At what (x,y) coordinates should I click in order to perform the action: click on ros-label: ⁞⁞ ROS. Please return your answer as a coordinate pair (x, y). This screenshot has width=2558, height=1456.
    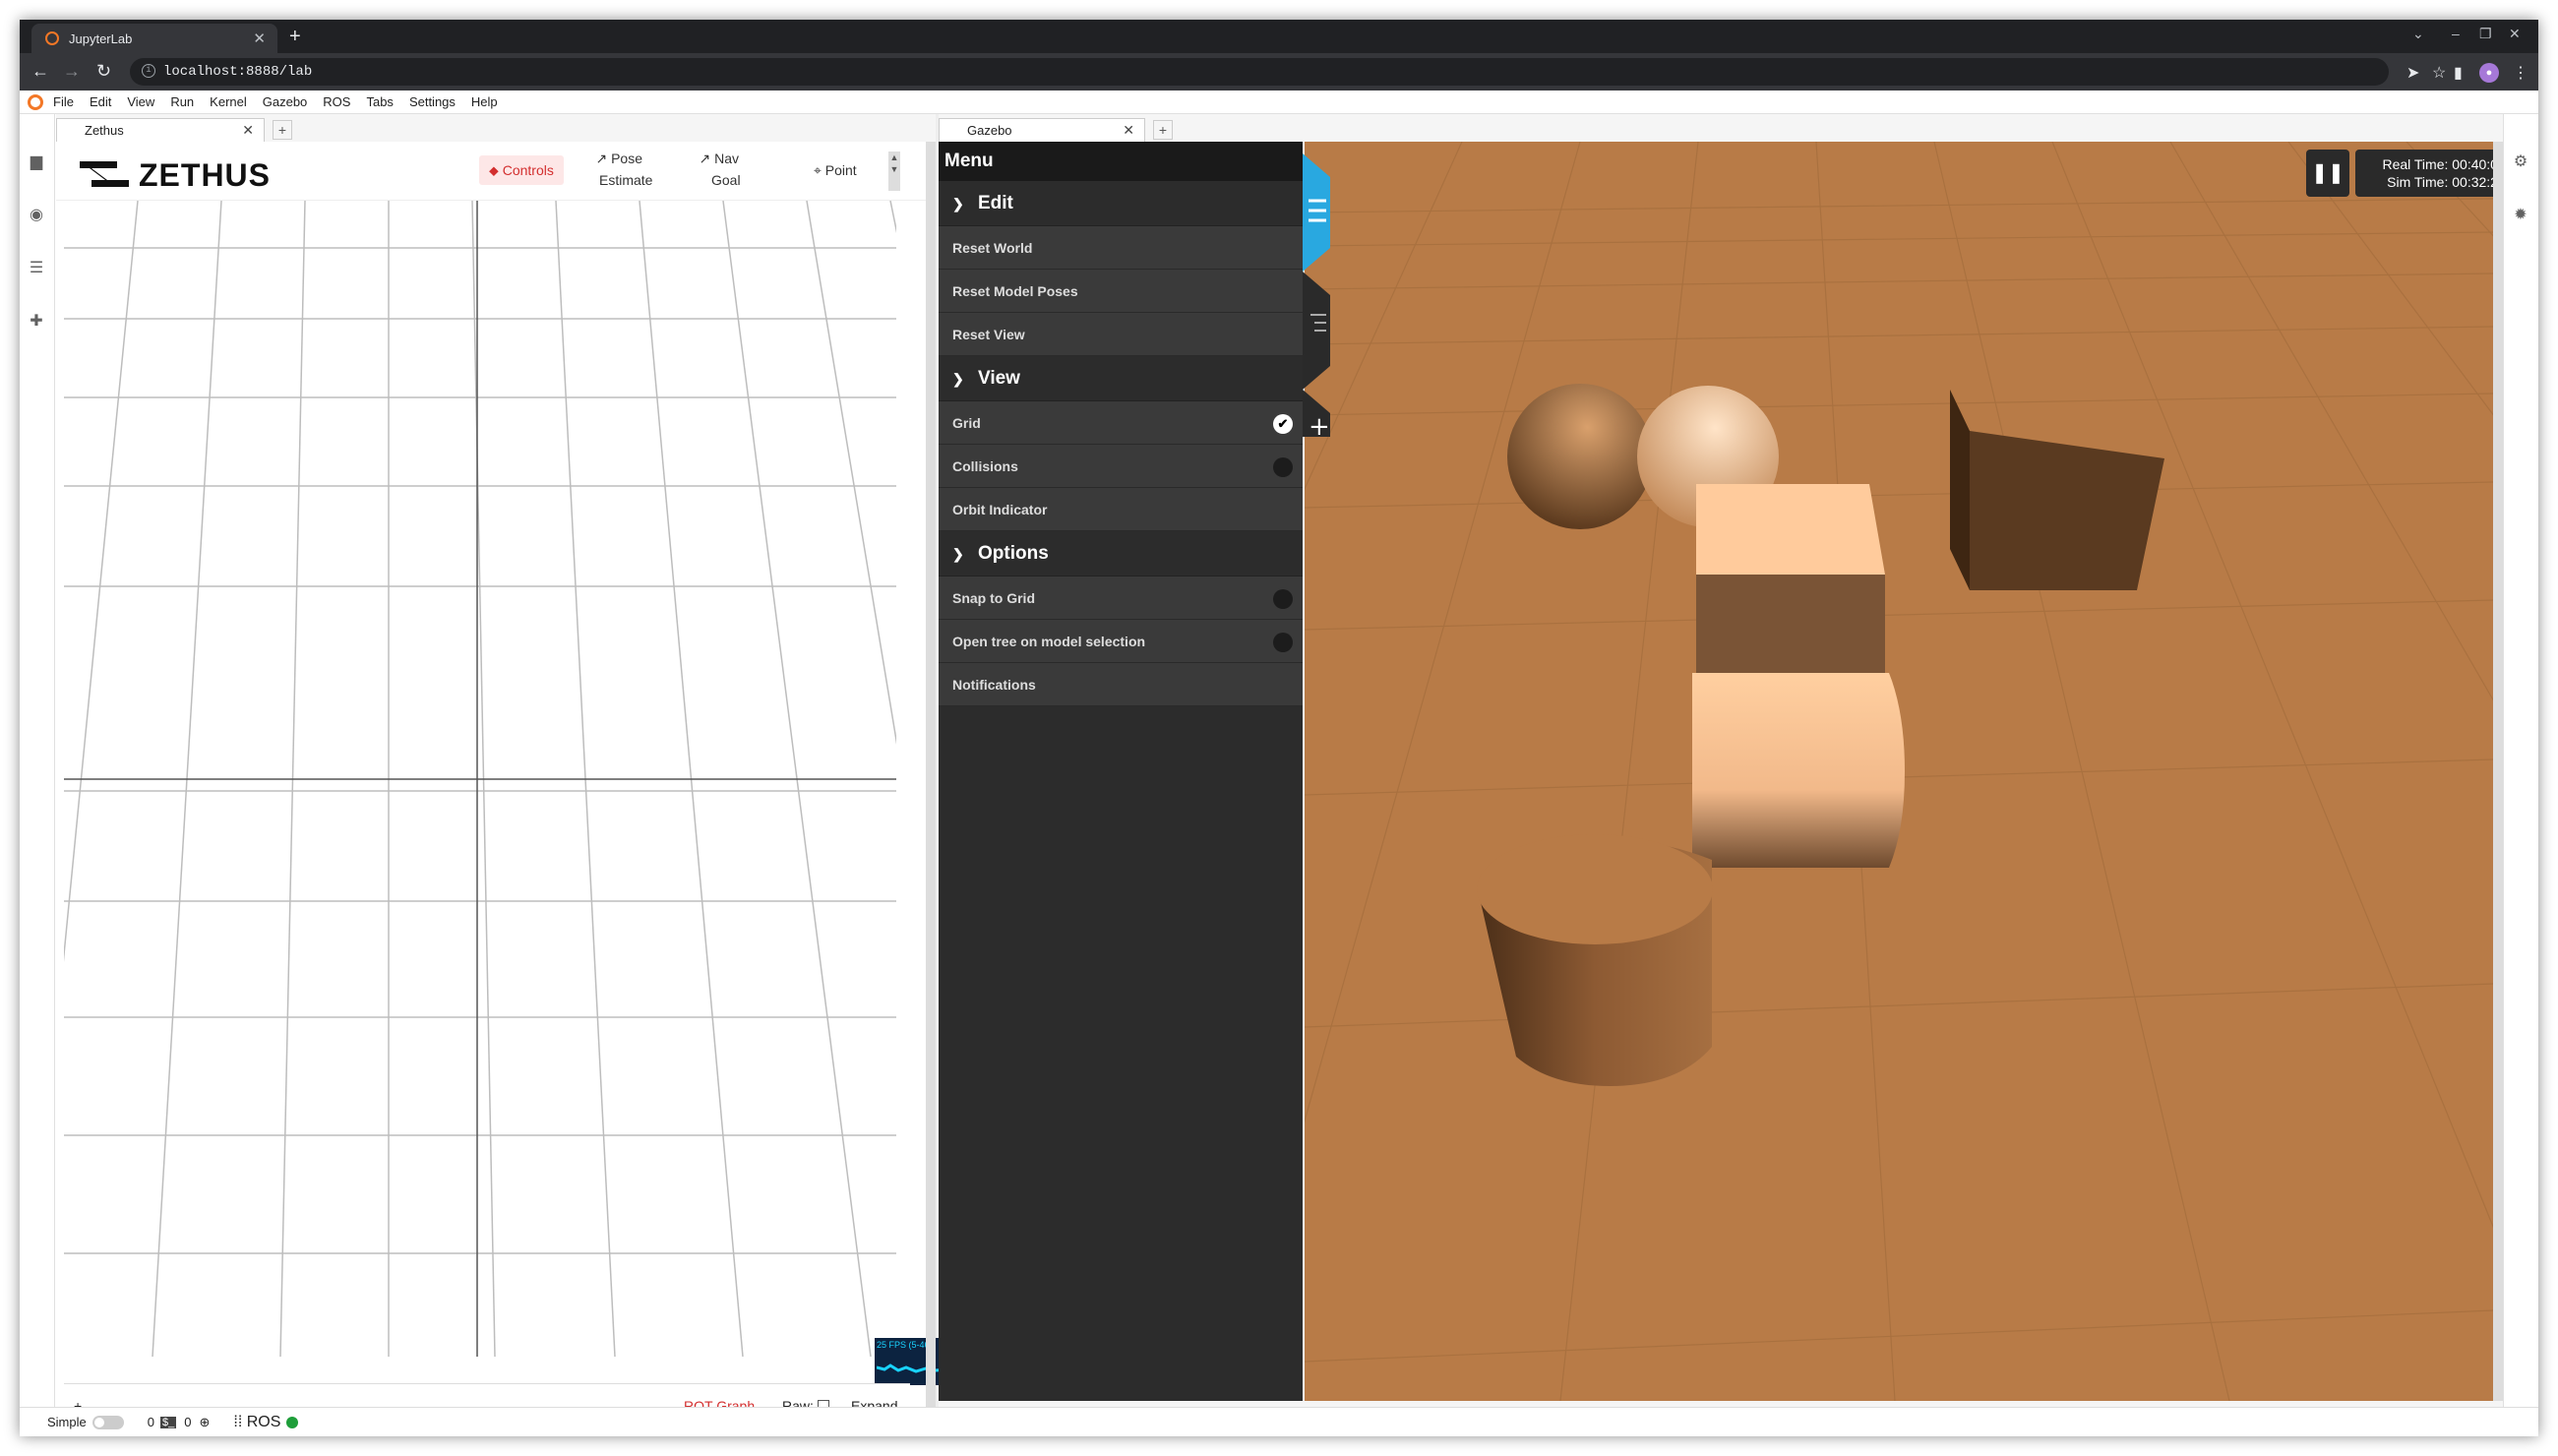
    Looking at the image, I should click on (256, 1422).